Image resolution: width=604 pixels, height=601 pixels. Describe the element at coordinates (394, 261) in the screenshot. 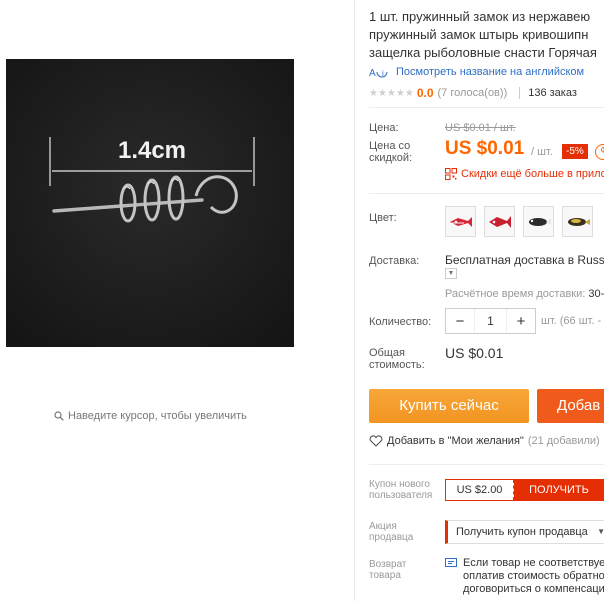

I see `shipping-label: Доставка:` at that location.